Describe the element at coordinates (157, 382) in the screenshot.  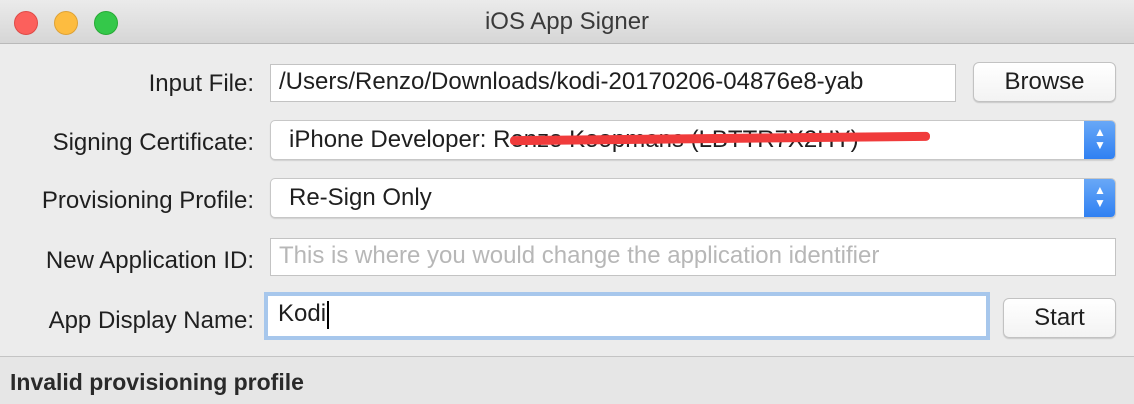
I see `status-message: Invalid provisioning profile` at that location.